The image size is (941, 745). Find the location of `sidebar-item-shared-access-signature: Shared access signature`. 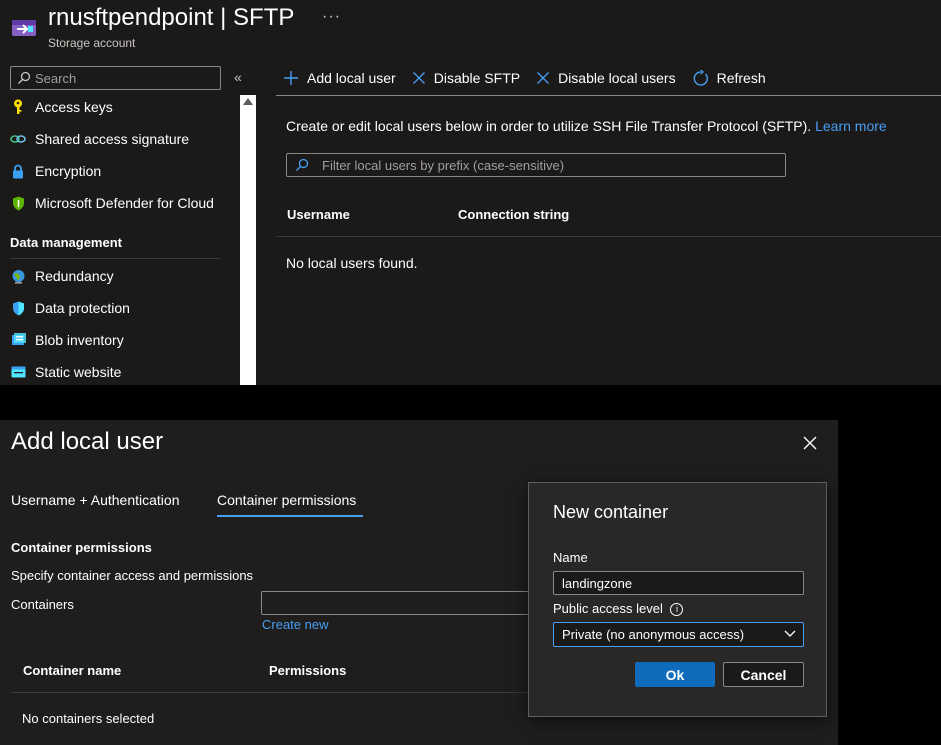

sidebar-item-shared-access-signature: Shared access signature is located at coordinates (115, 139).